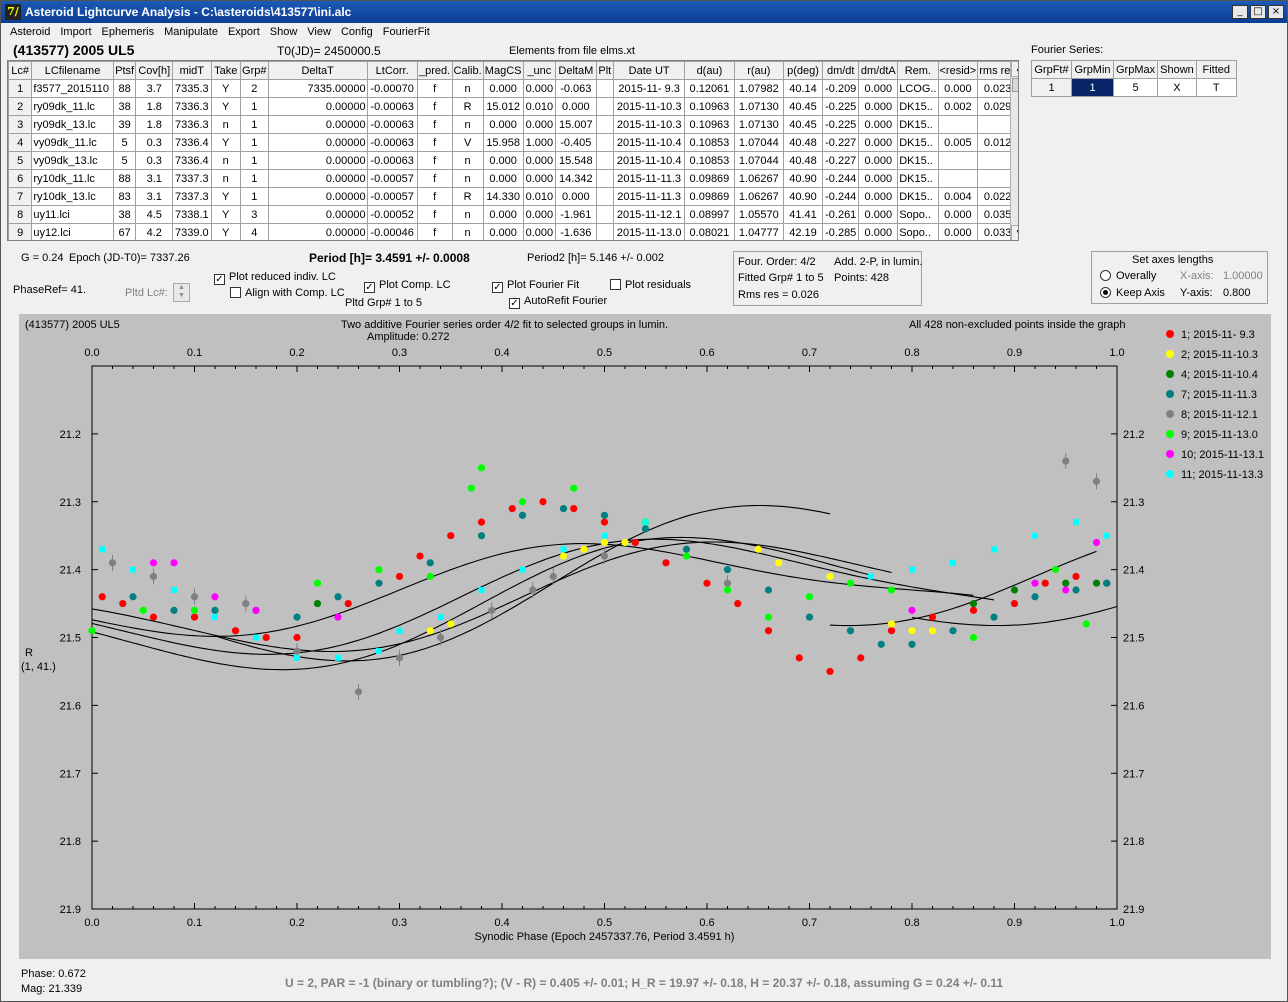 This screenshot has width=1288, height=1002. What do you see at coordinates (759, 160) in the screenshot?
I see `table-cell: 1.07044` at bounding box center [759, 160].